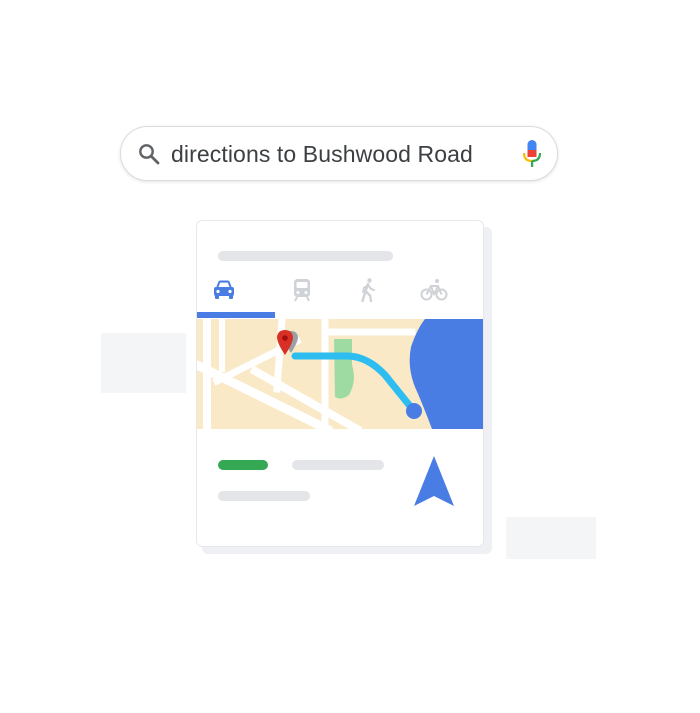 This screenshot has height=713, width=700. I want to click on distance-placeholder, so click(338, 465).